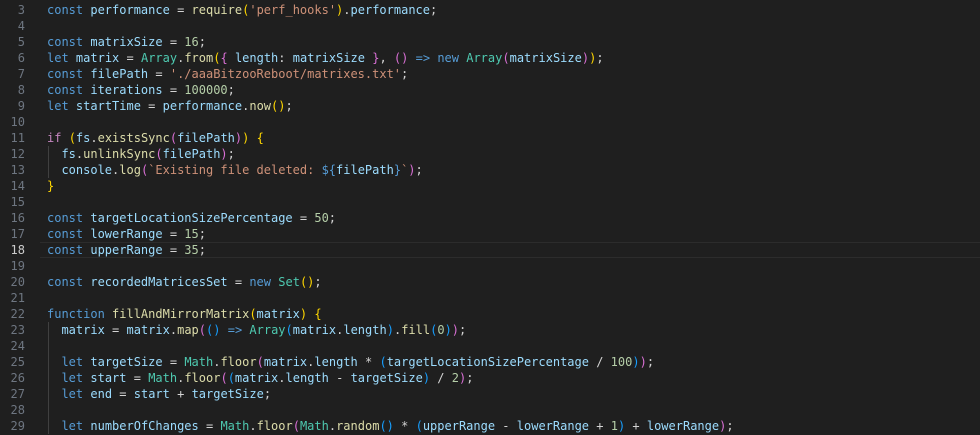 This screenshot has height=435, width=980. I want to click on code-token: filePath, so click(119, 74).